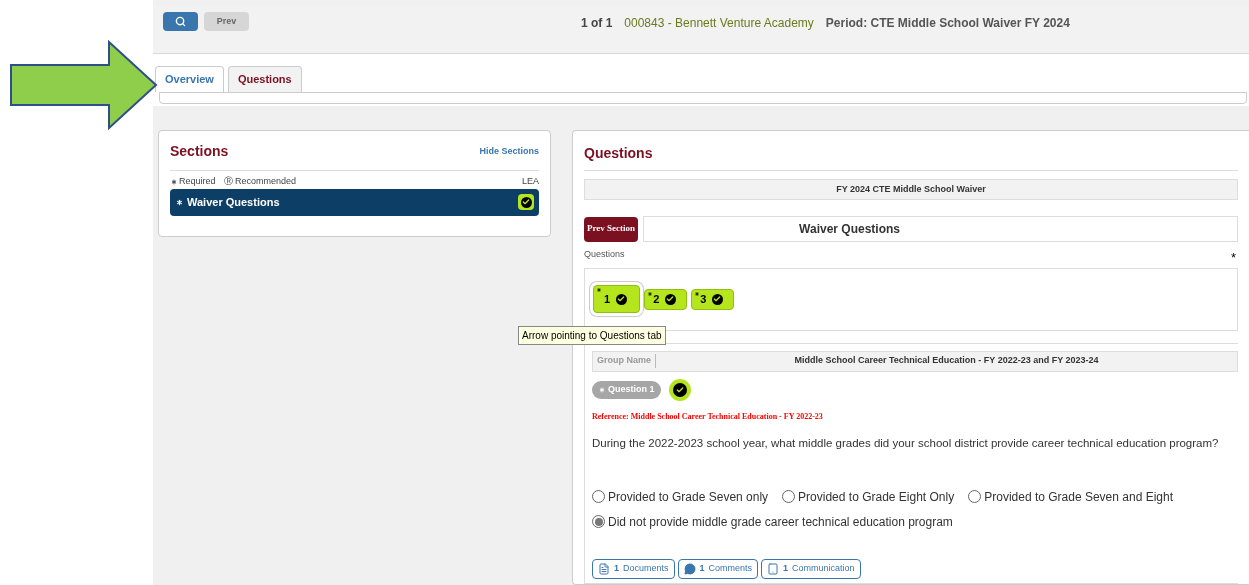 This screenshot has width=1249, height=585. What do you see at coordinates (509, 151) in the screenshot?
I see `hide-sections-link: Hide Sections` at bounding box center [509, 151].